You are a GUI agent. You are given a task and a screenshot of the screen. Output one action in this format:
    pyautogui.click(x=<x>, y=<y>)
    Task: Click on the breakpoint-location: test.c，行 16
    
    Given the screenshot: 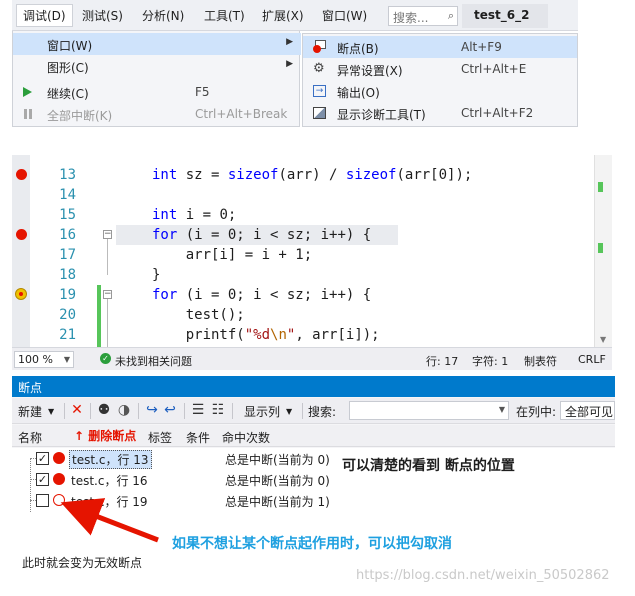 What is the action you would take?
    pyautogui.click(x=109, y=480)
    